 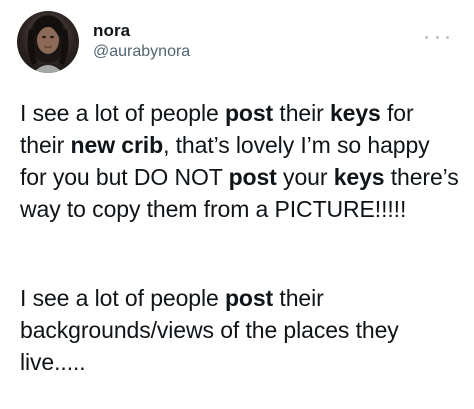 I want to click on more-options-button, so click(x=437, y=37).